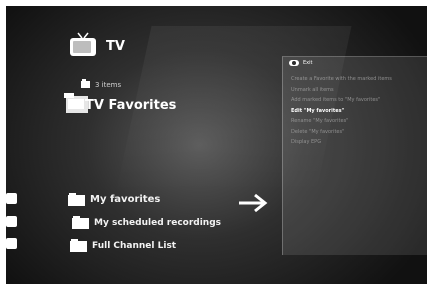 Image resolution: width=433 pixels, height=290 pixels. What do you see at coordinates (300, 63) in the screenshot?
I see `exit-button: Exit` at bounding box center [300, 63].